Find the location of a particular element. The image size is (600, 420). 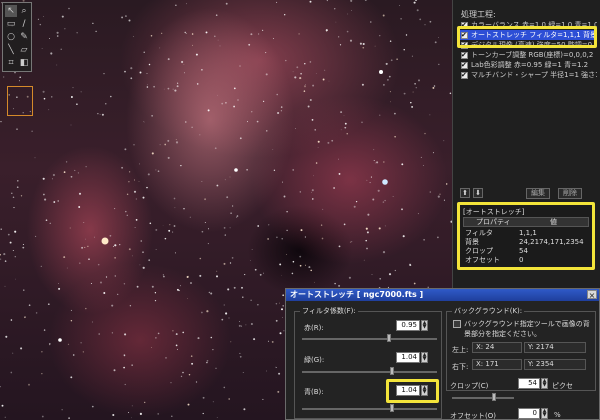

picker-icon: ◧ is located at coordinates (24, 63).